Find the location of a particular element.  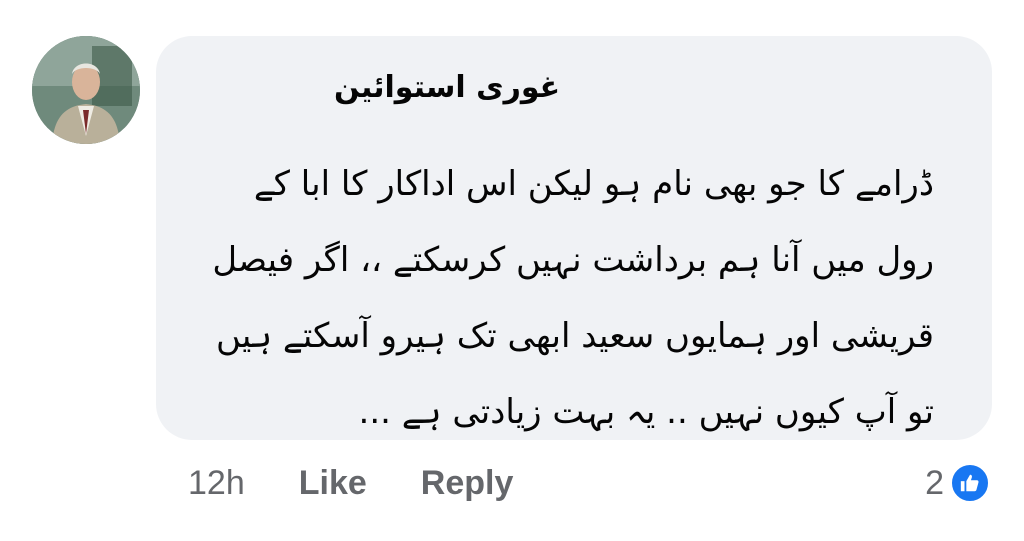

reactions-summary: 2 is located at coordinates (957, 483).